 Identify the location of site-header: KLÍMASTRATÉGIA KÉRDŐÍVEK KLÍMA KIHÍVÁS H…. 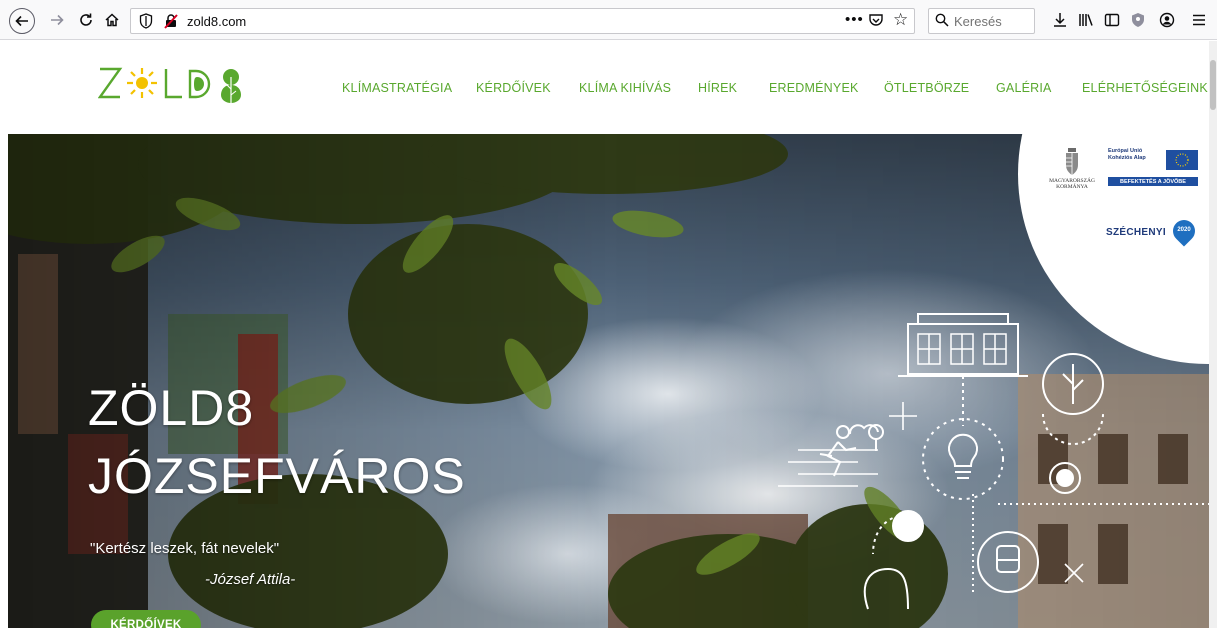
(608, 87).